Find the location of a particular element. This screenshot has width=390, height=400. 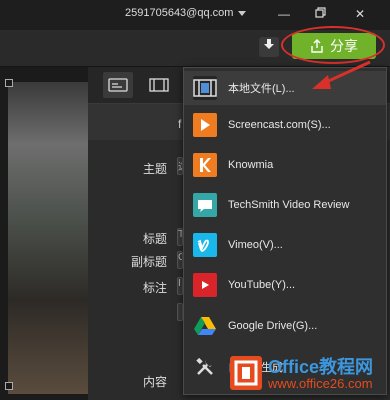

watermark-url: www.office26.com is located at coordinates (320, 383).